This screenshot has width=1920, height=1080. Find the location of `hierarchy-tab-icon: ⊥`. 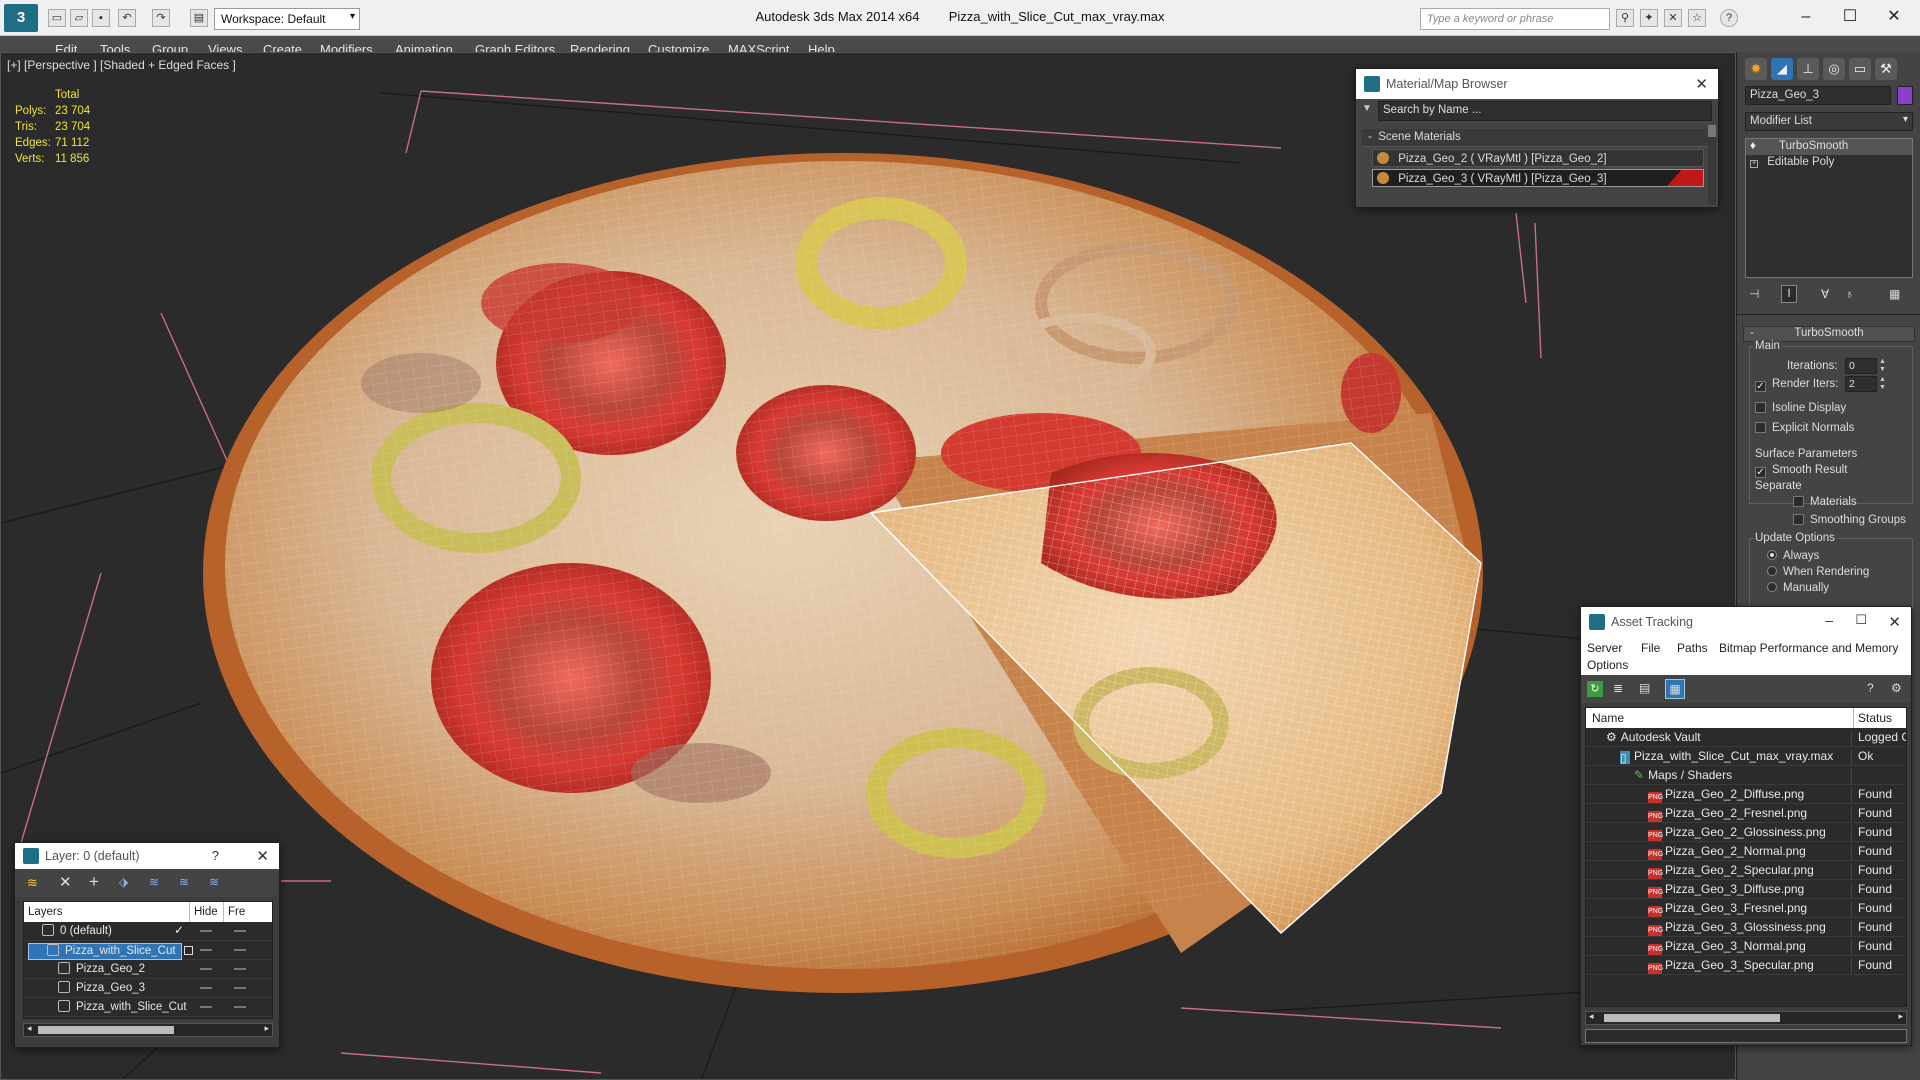

hierarchy-tab-icon: ⊥ is located at coordinates (1808, 69).